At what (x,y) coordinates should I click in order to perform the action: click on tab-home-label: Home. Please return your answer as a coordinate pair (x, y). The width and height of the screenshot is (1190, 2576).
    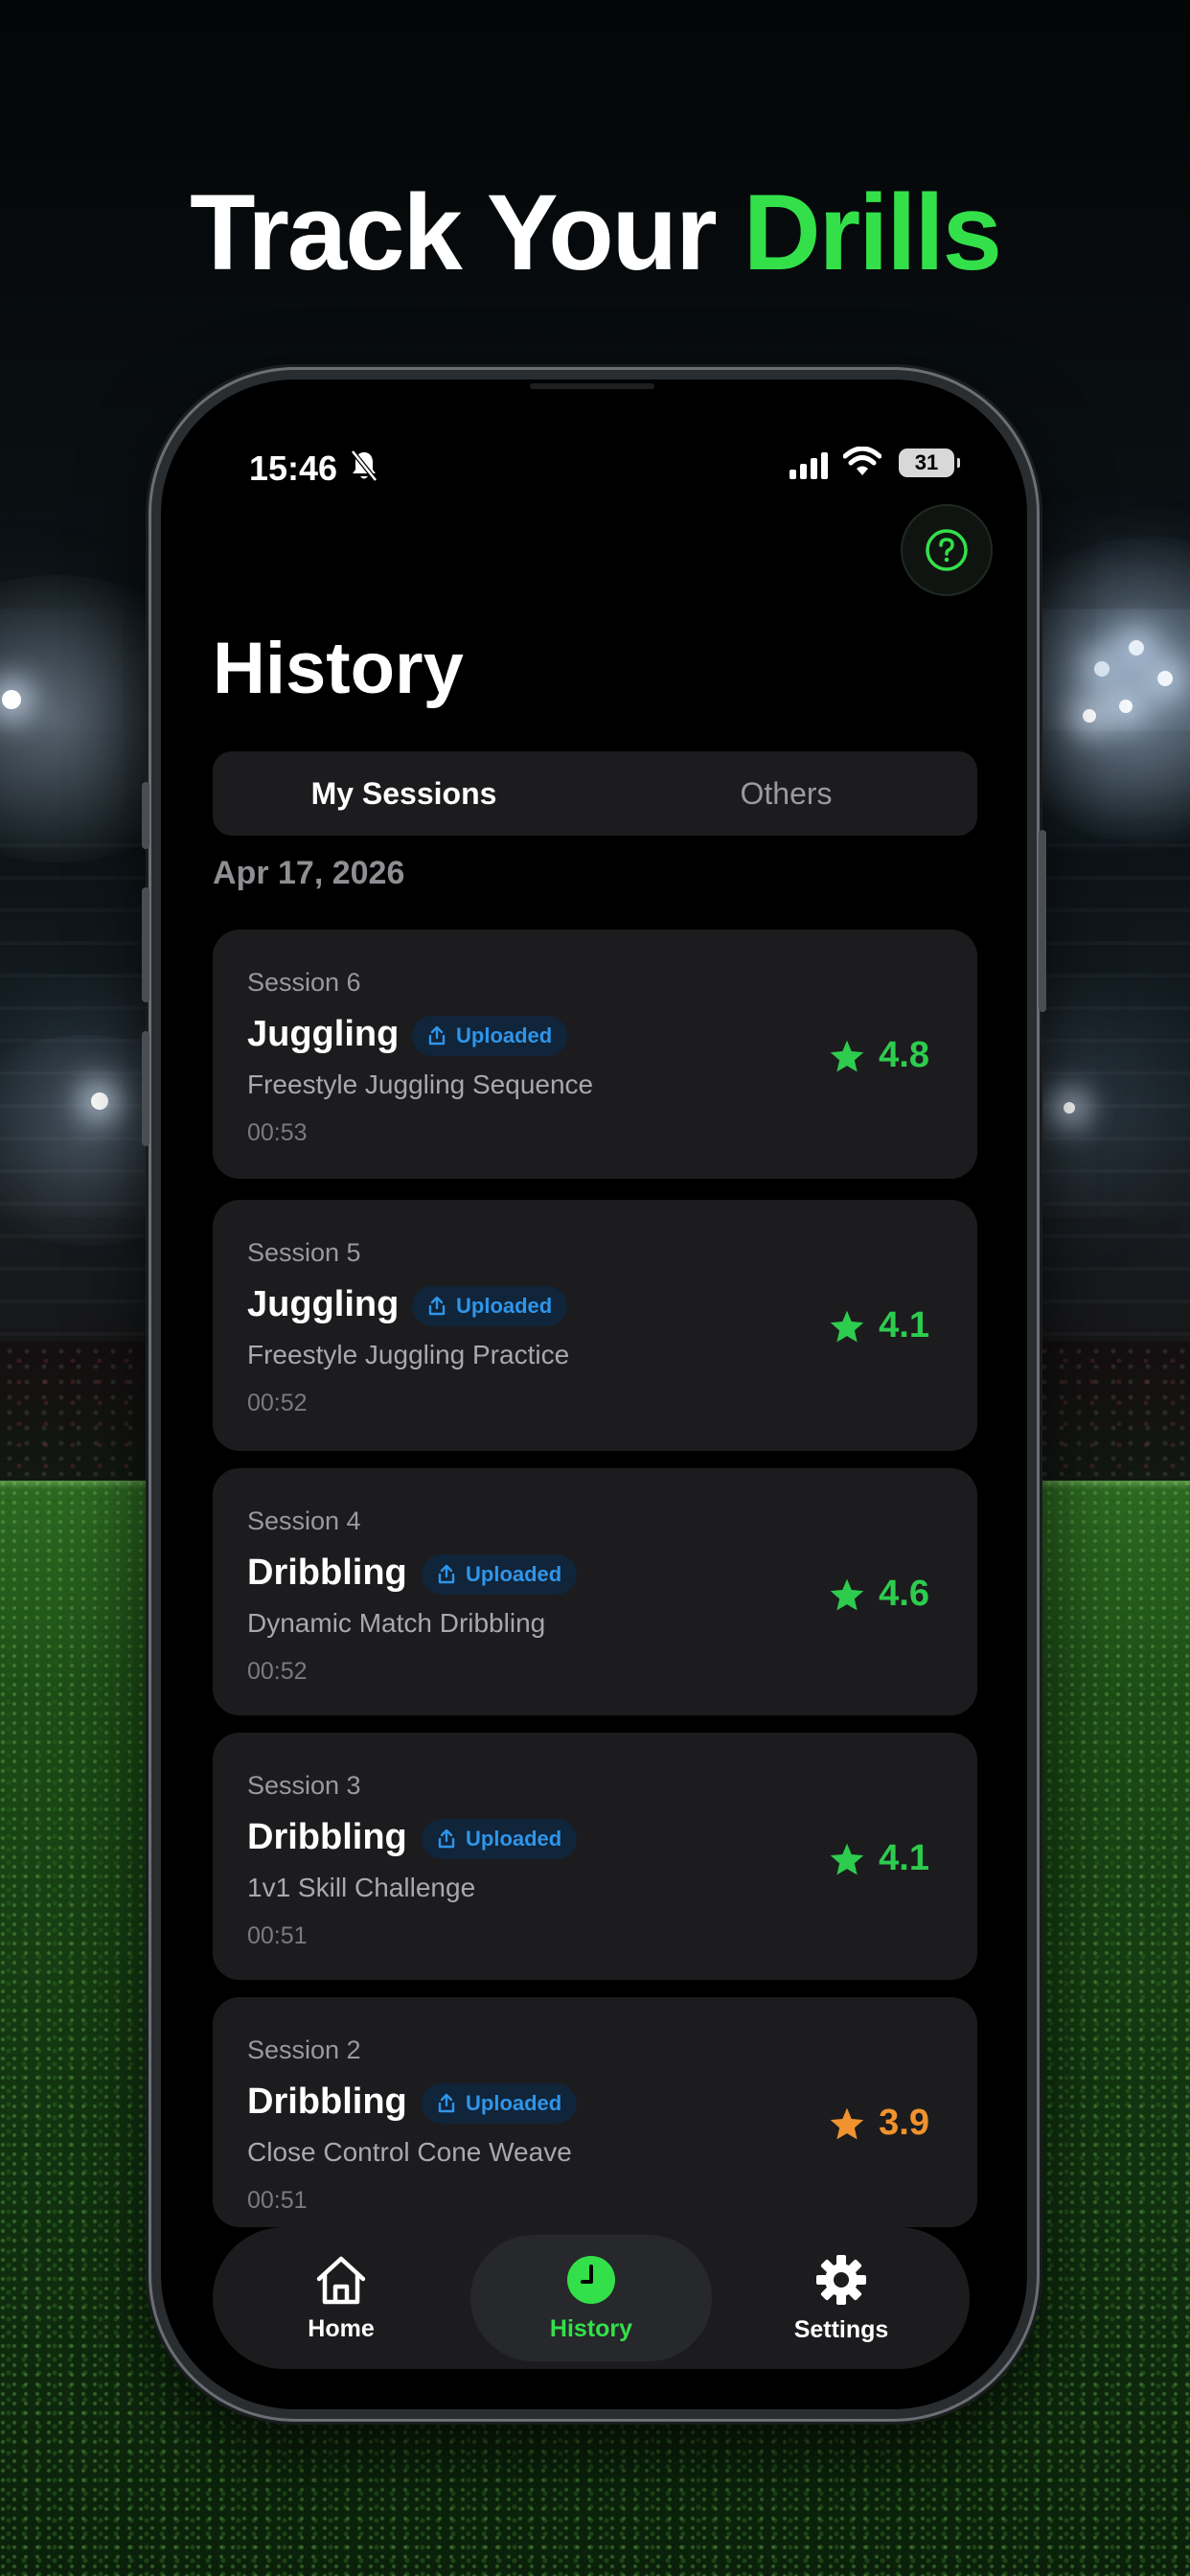
    Looking at the image, I should click on (342, 2328).